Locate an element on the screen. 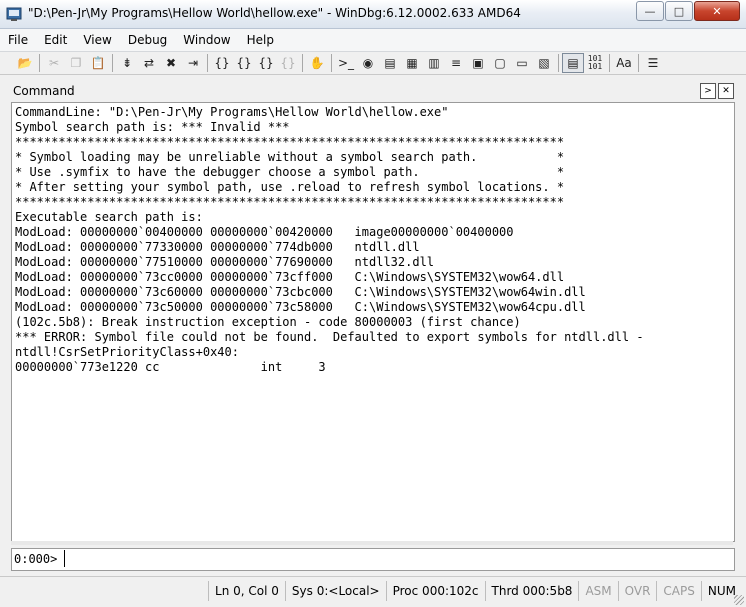 This screenshot has width=746, height=607. paste-icon: 📋 is located at coordinates (98, 63).